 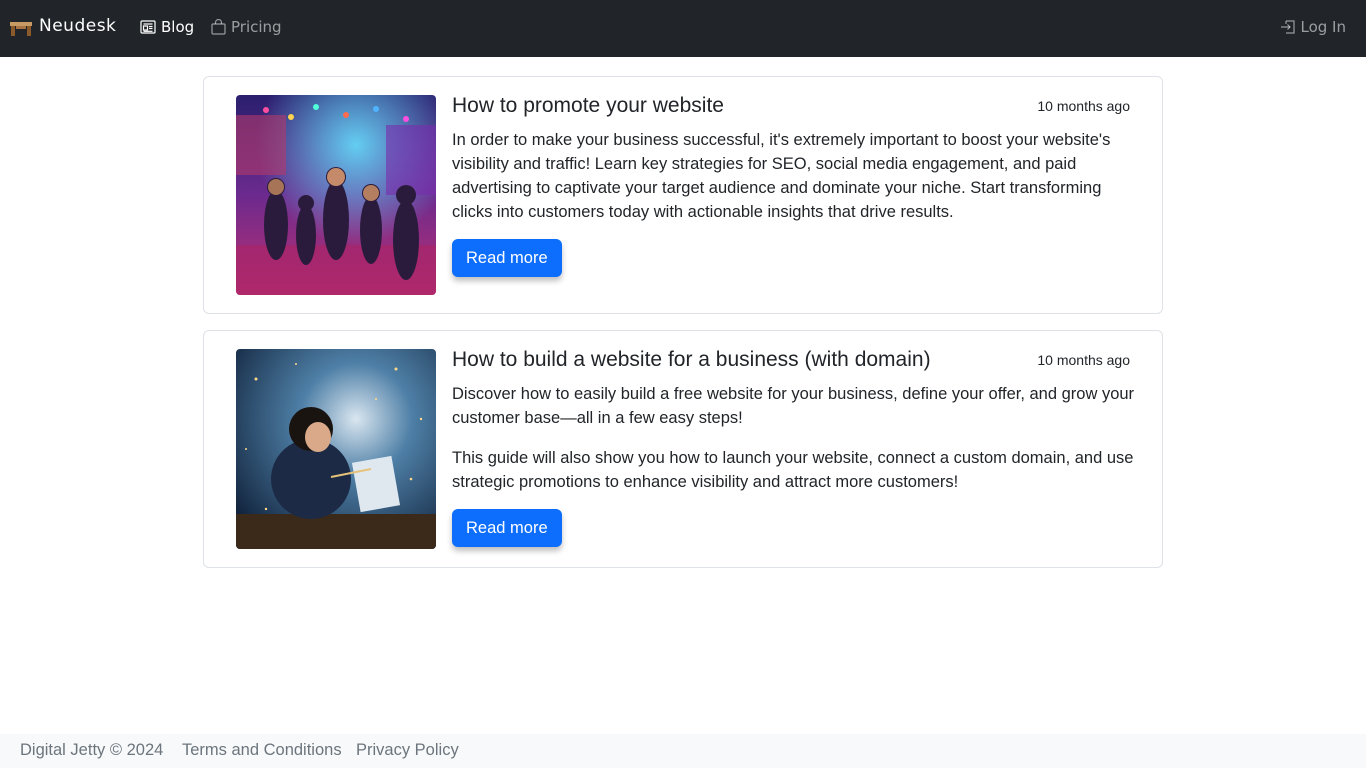 What do you see at coordinates (262, 750) in the screenshot?
I see `footer-terms-link: Terms and Conditions` at bounding box center [262, 750].